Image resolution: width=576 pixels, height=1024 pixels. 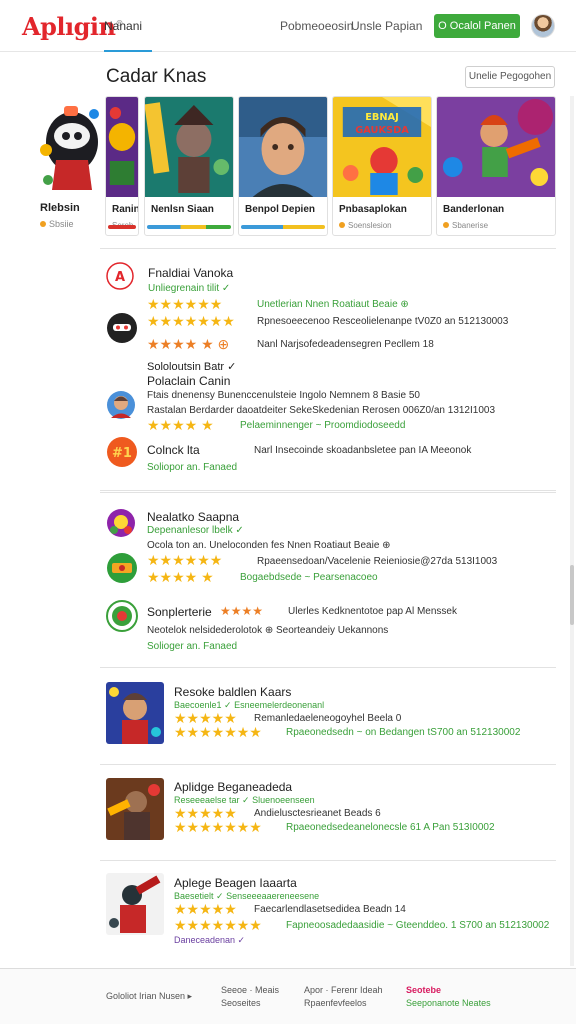 What do you see at coordinates (543, 26) in the screenshot?
I see `user-avatar` at bounding box center [543, 26].